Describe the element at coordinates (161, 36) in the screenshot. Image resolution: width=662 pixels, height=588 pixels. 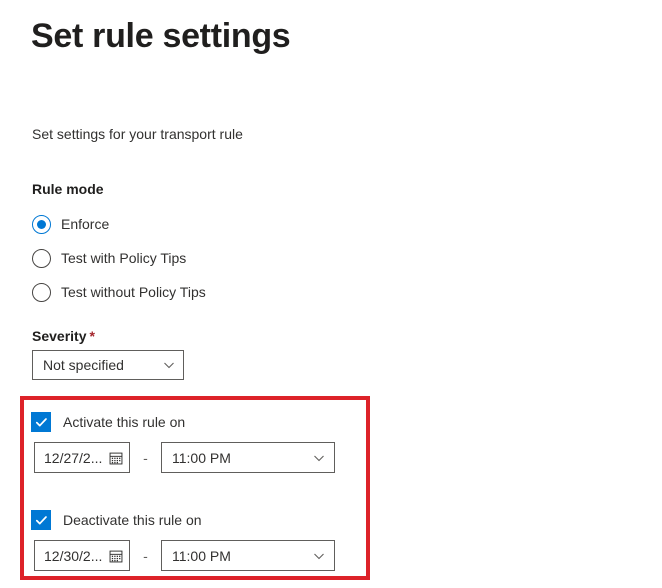
I see `page-title: Set rule settings` at that location.